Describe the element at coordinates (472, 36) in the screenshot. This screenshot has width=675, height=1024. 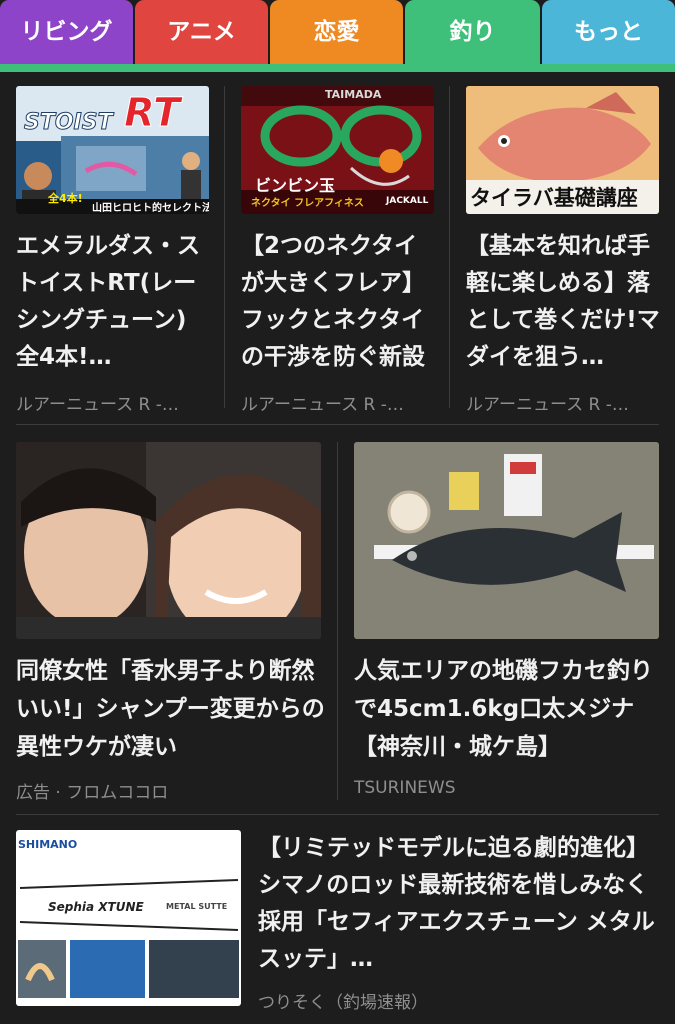
I see `tab-fishing: 釣り` at that location.